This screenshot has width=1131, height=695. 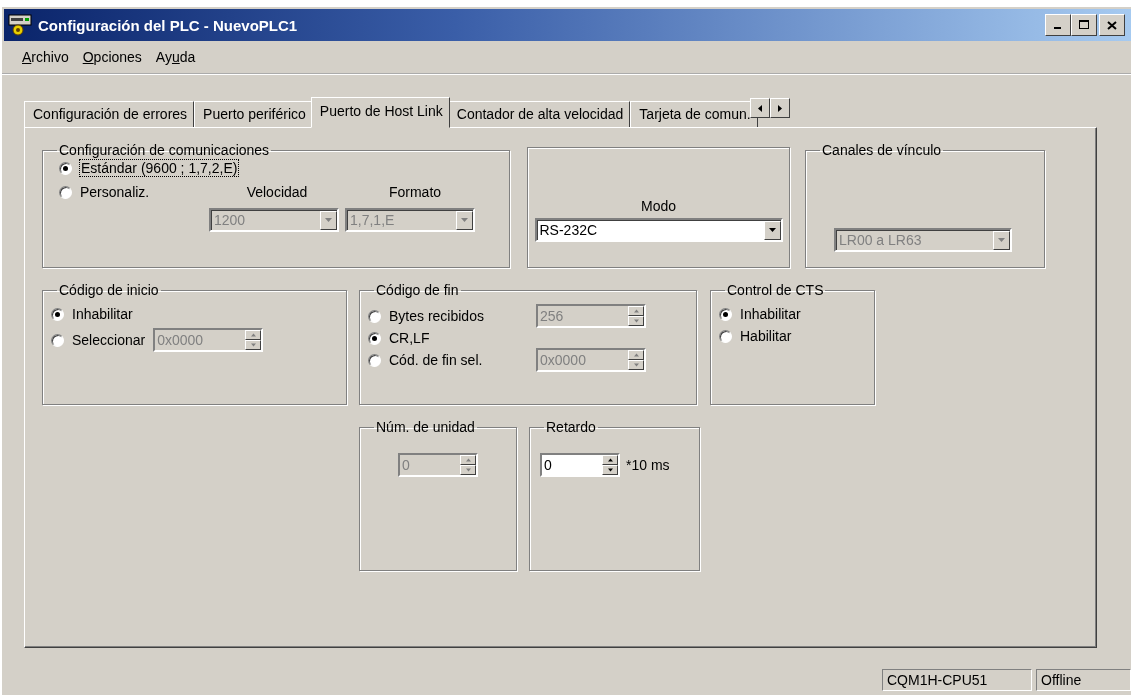 What do you see at coordinates (21, 25) in the screenshot?
I see `plc-app-icon` at bounding box center [21, 25].